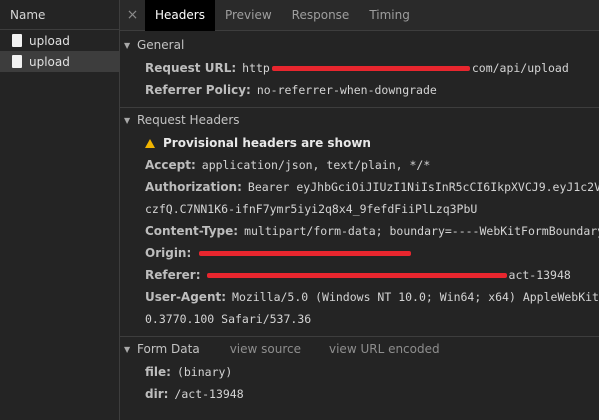  Describe the element at coordinates (191, 68) in the screenshot. I see `request-url-key: Request URL:` at that location.